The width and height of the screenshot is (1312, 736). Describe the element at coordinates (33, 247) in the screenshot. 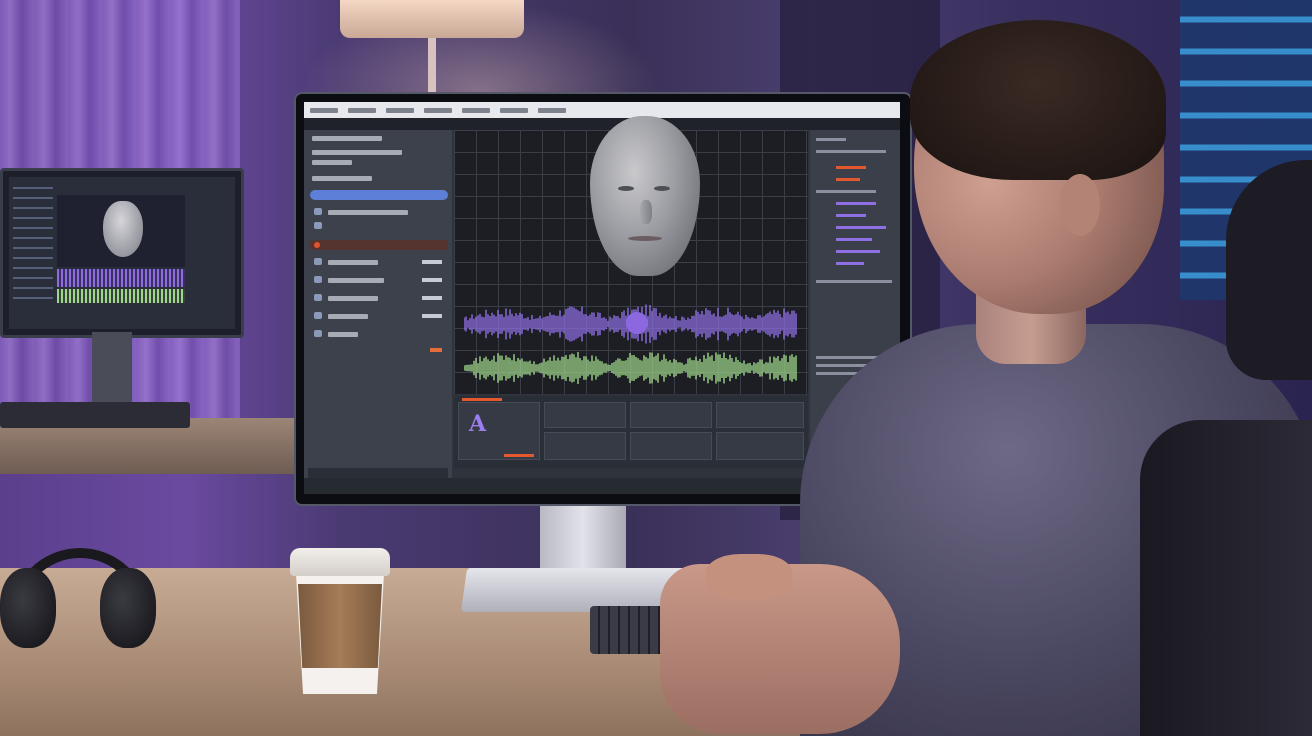

I see `background-sidebar` at that location.